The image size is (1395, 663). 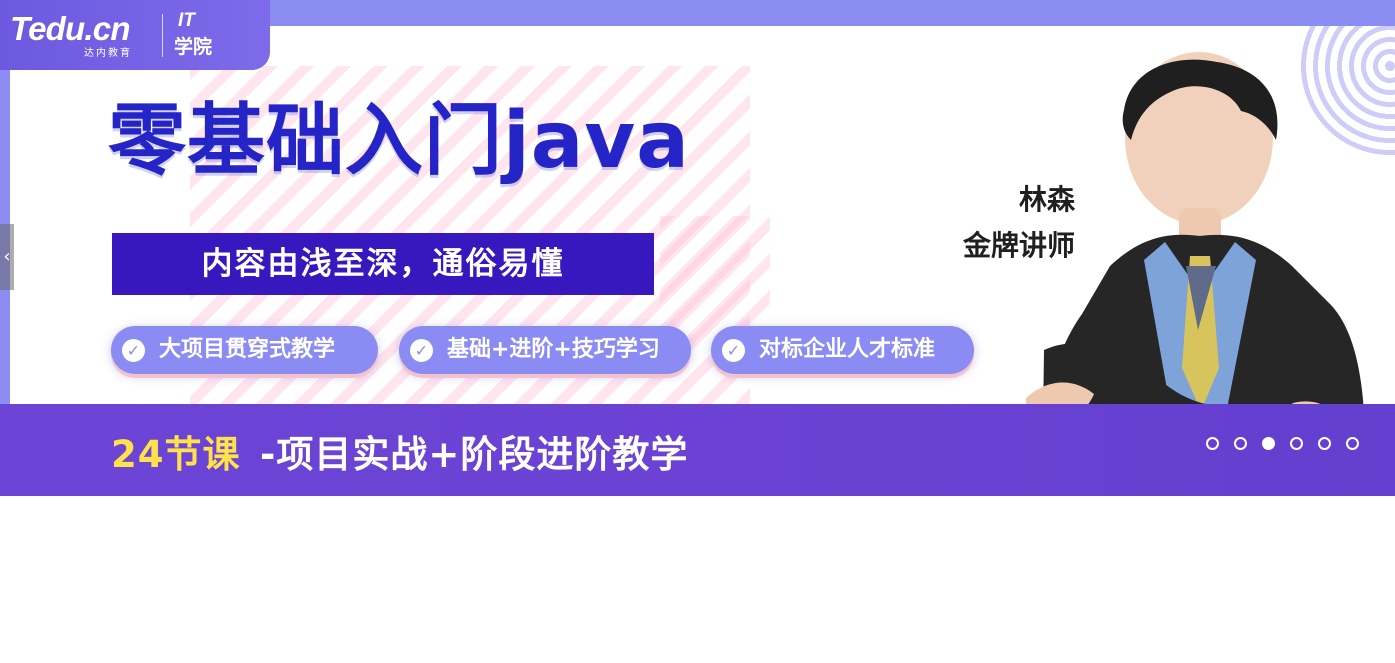 What do you see at coordinates (399, 141) in the screenshot?
I see `course-headline: 零基础入门java` at bounding box center [399, 141].